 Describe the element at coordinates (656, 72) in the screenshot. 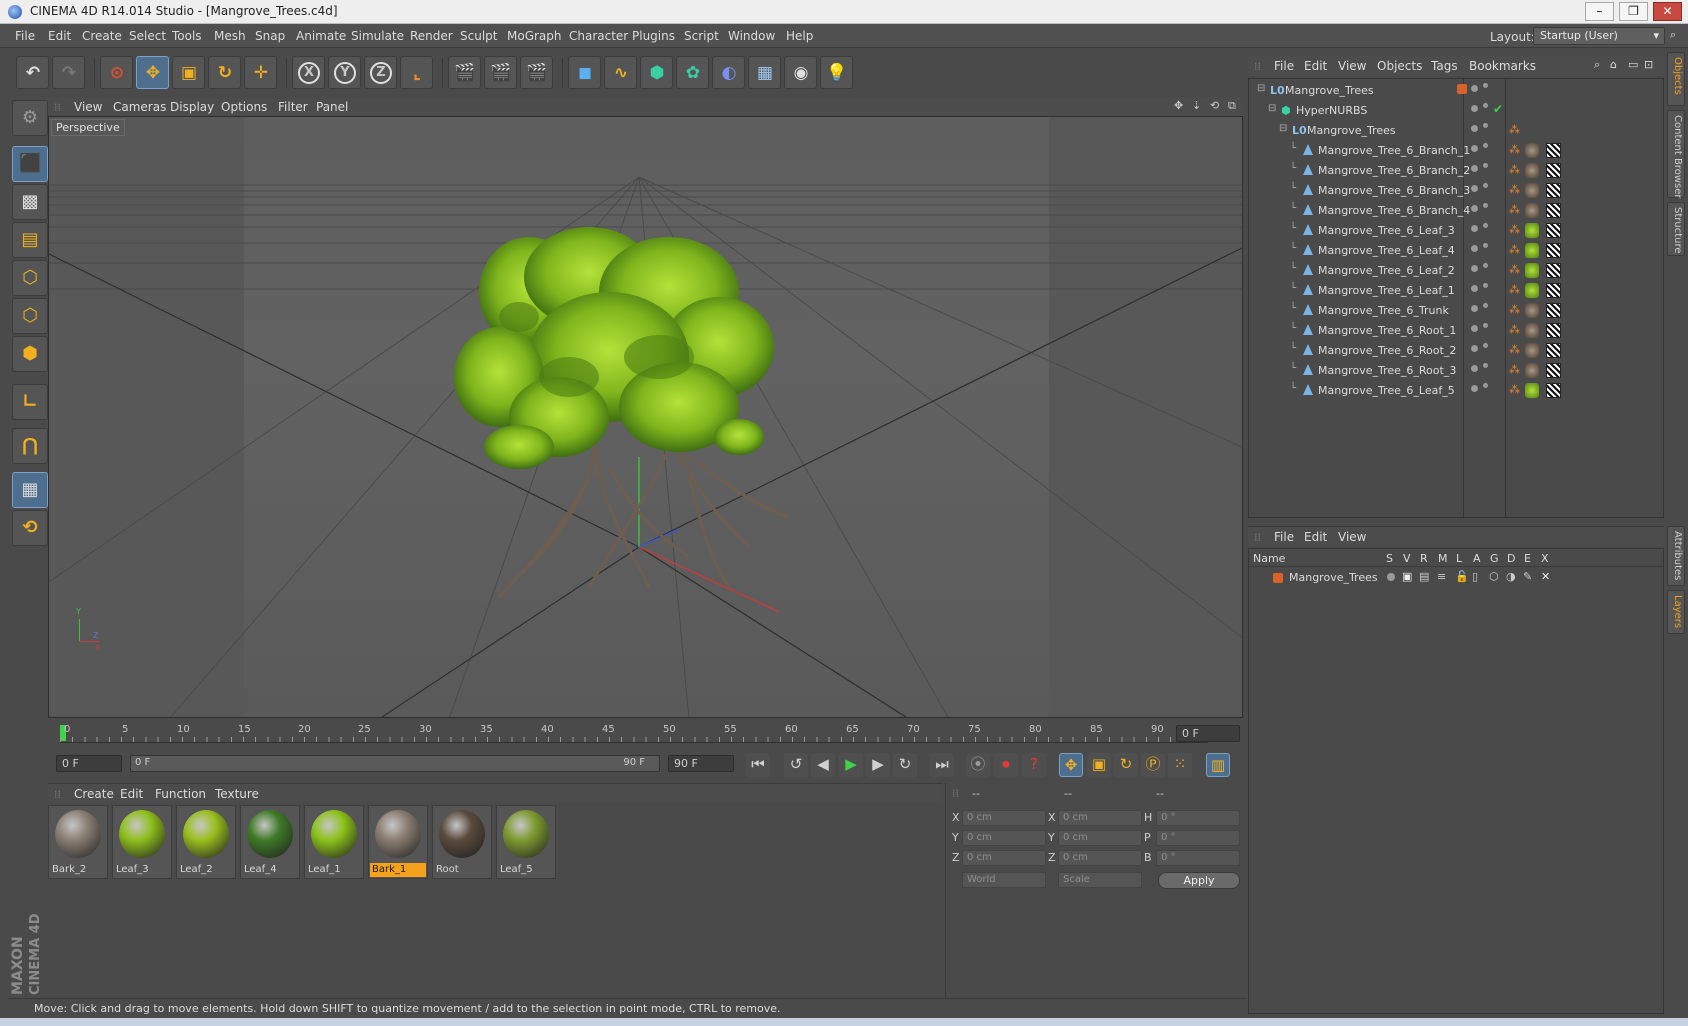

I see `nurbs-button: ⬢` at that location.